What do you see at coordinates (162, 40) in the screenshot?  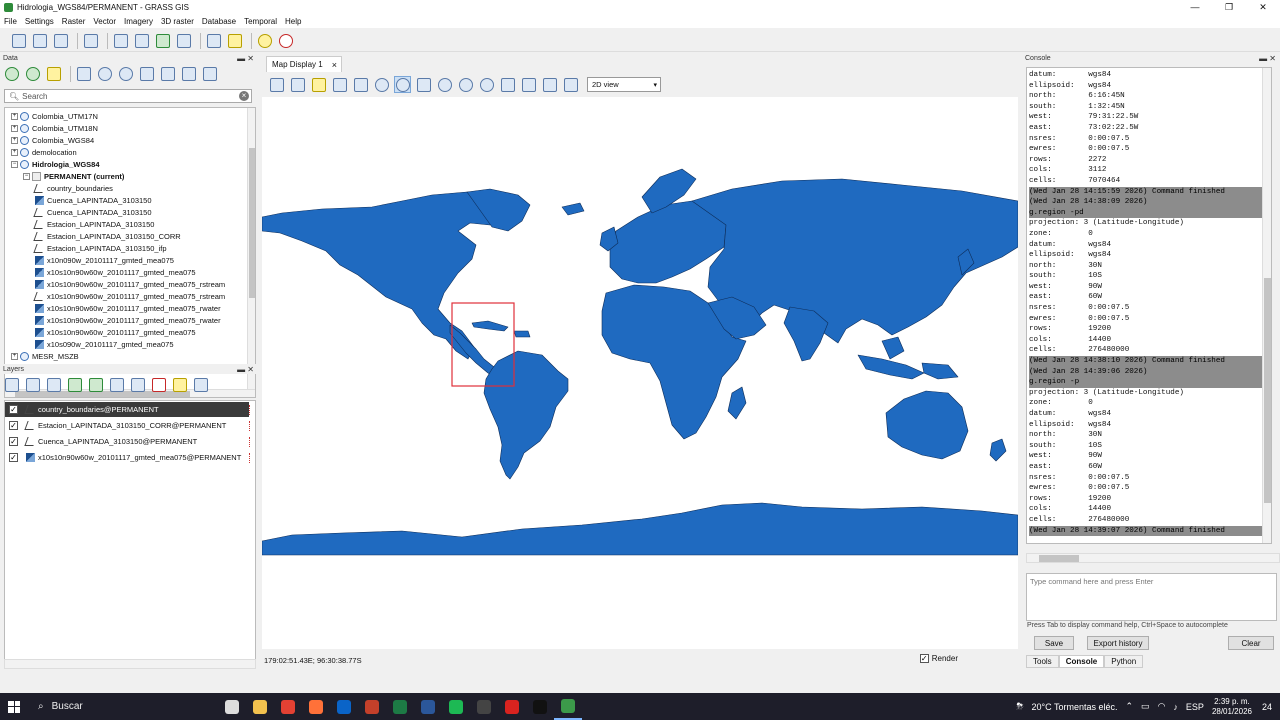 I see `graphical-modeler-icon` at bounding box center [162, 40].